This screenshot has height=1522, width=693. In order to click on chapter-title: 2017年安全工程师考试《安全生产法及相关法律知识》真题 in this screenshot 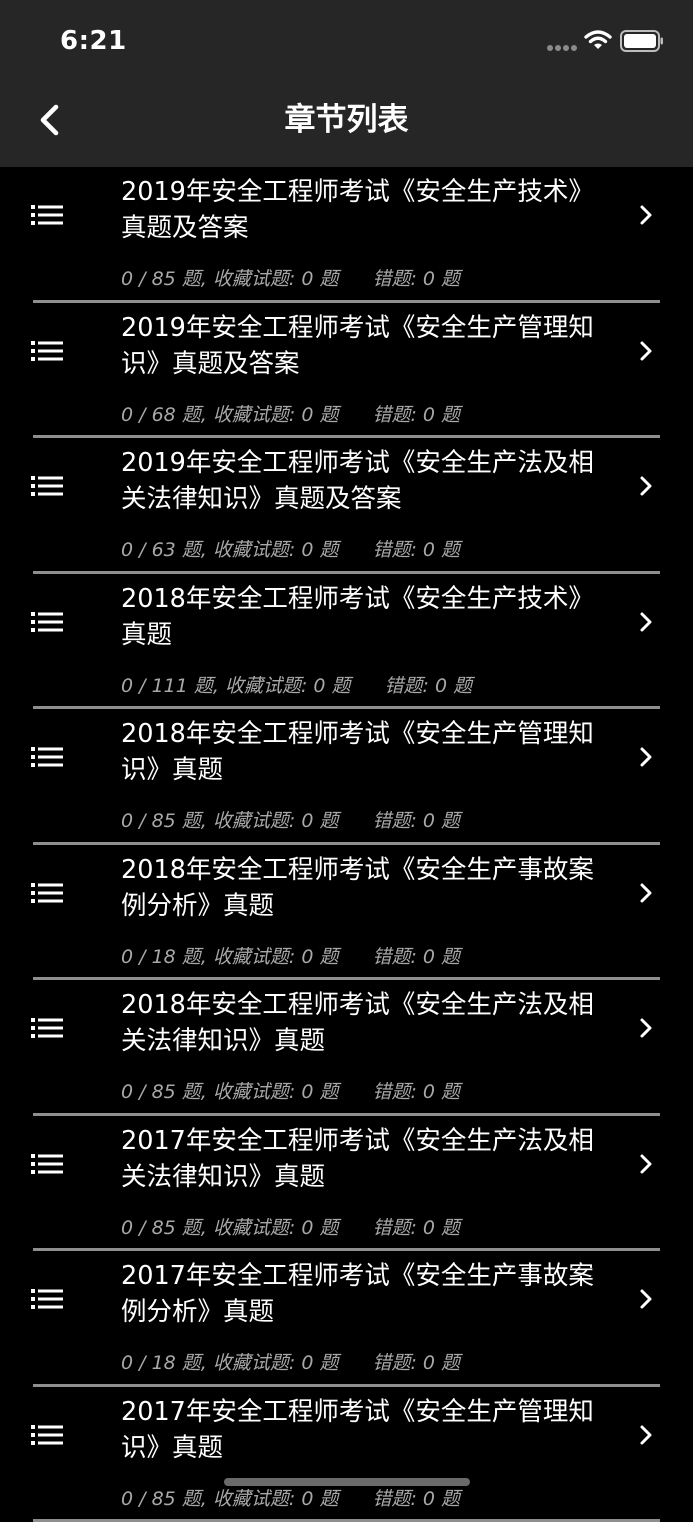, I will do `click(361, 1159)`.